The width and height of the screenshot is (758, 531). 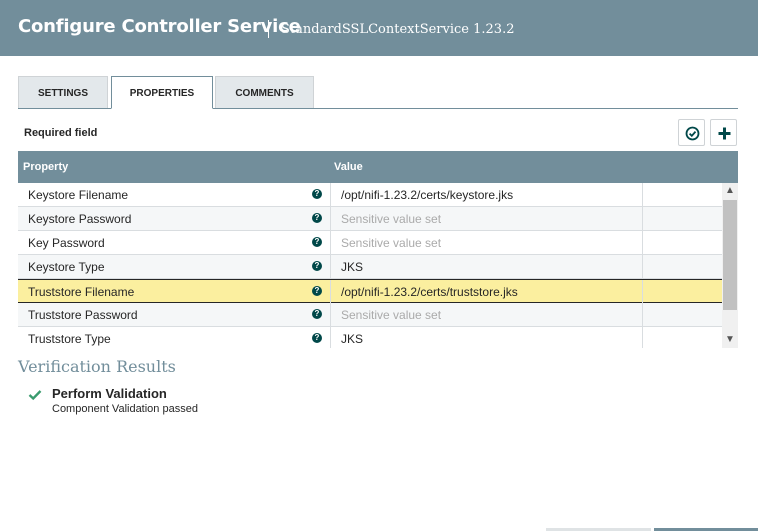 What do you see at coordinates (730, 191) in the screenshot?
I see `scroll-up-arrow-icon: ▲` at bounding box center [730, 191].